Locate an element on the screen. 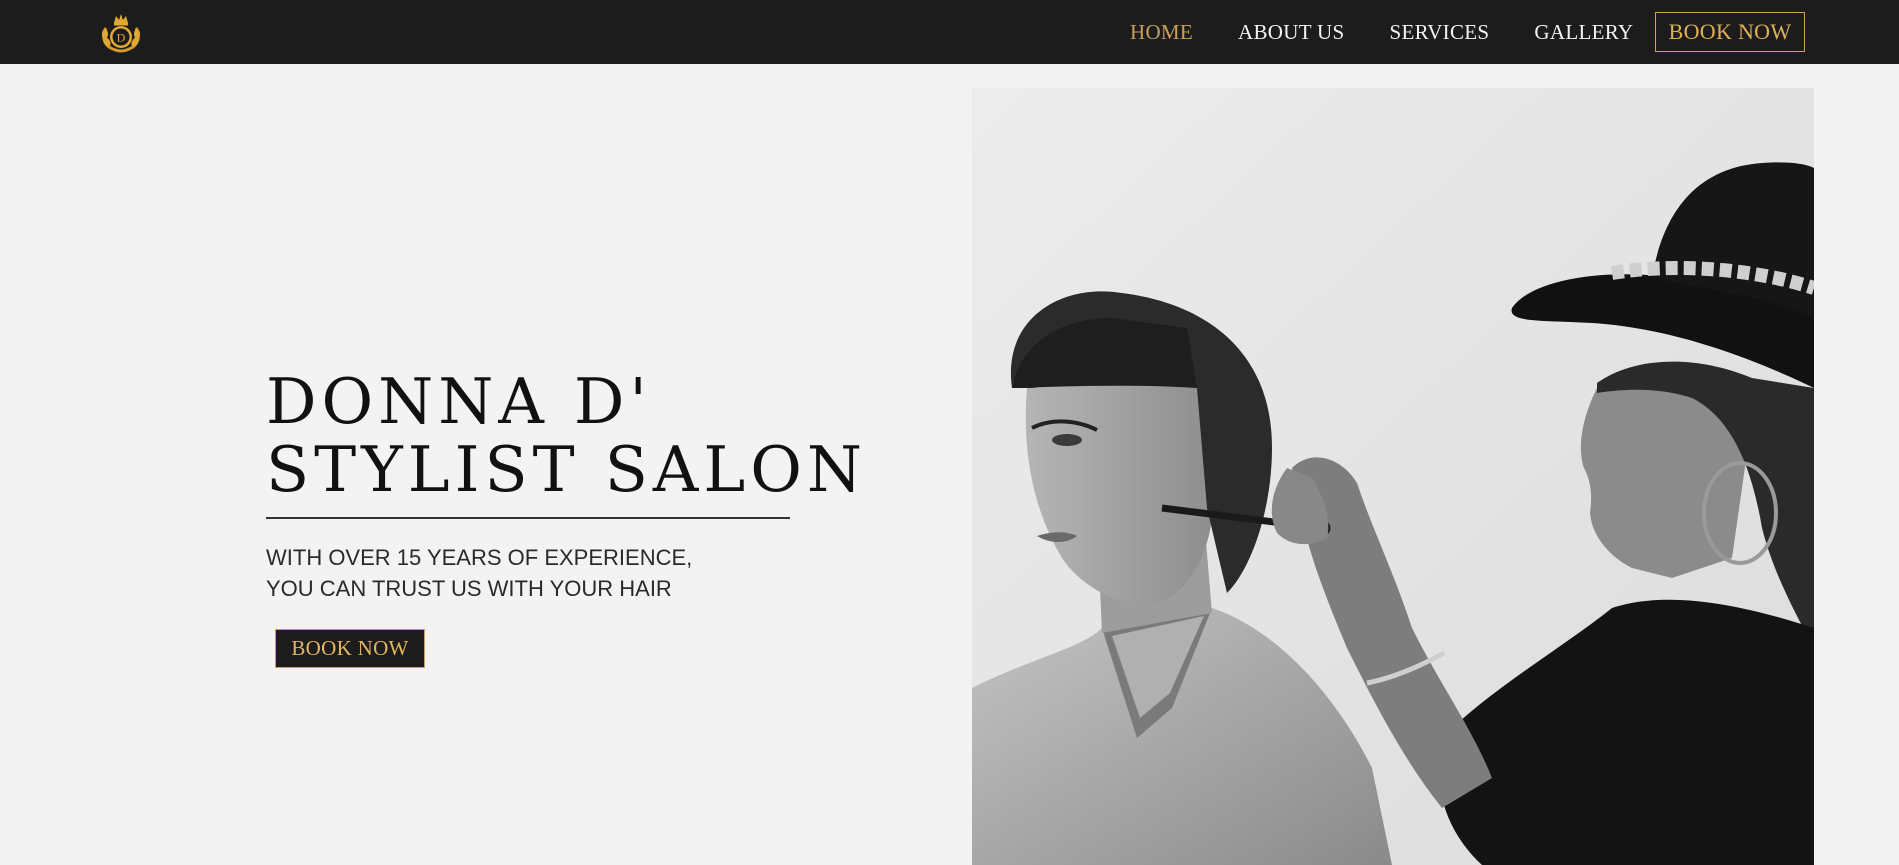  nav-links: HOME ABOUT US SERVICES GALLERY is located at coordinates (1404, 32).